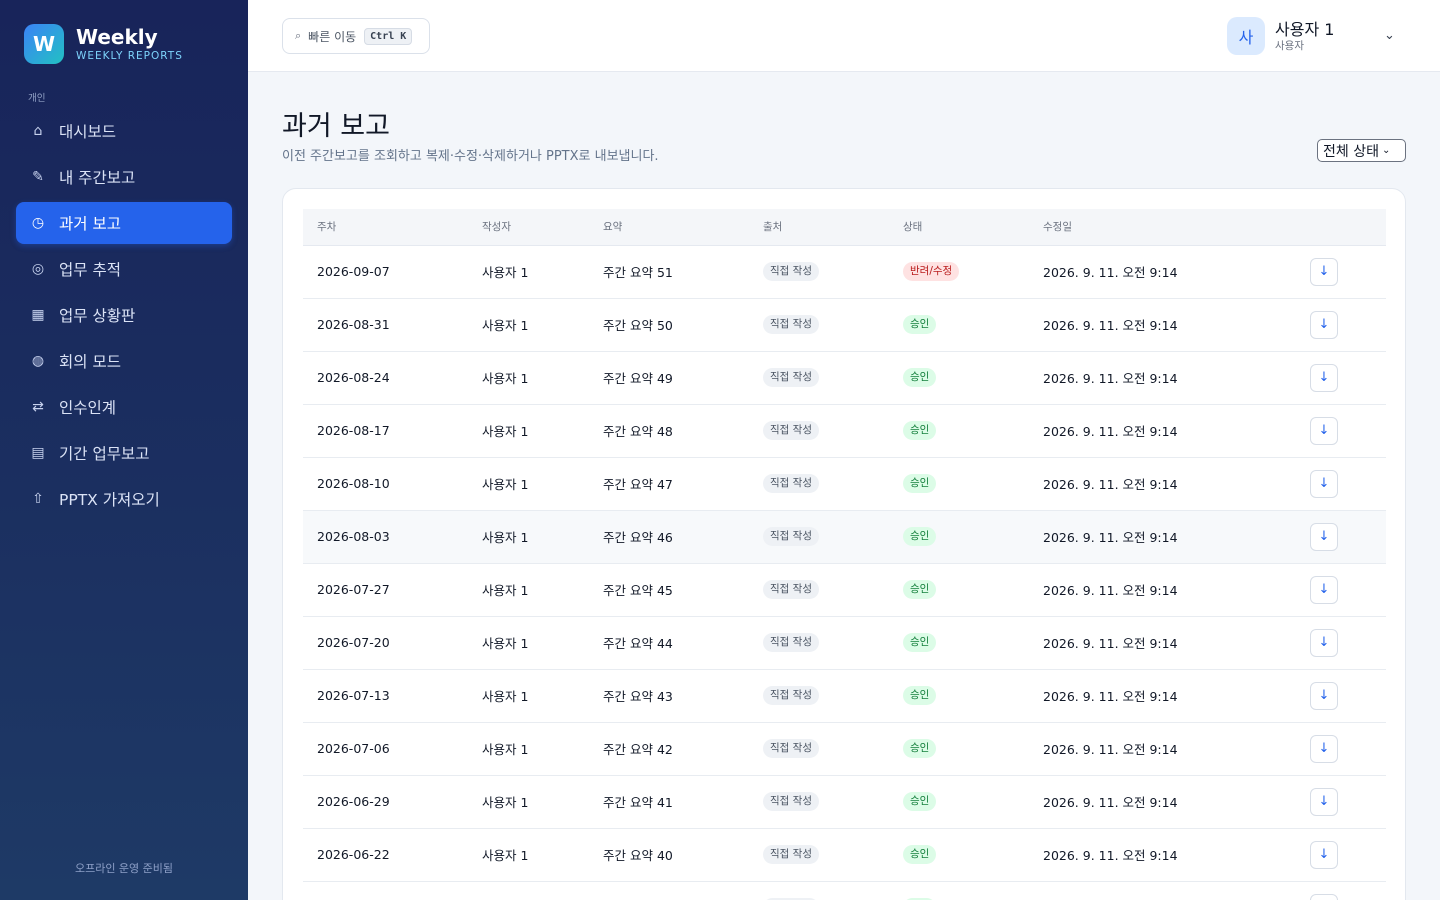  I want to click on brand-logo: W, so click(44, 44).